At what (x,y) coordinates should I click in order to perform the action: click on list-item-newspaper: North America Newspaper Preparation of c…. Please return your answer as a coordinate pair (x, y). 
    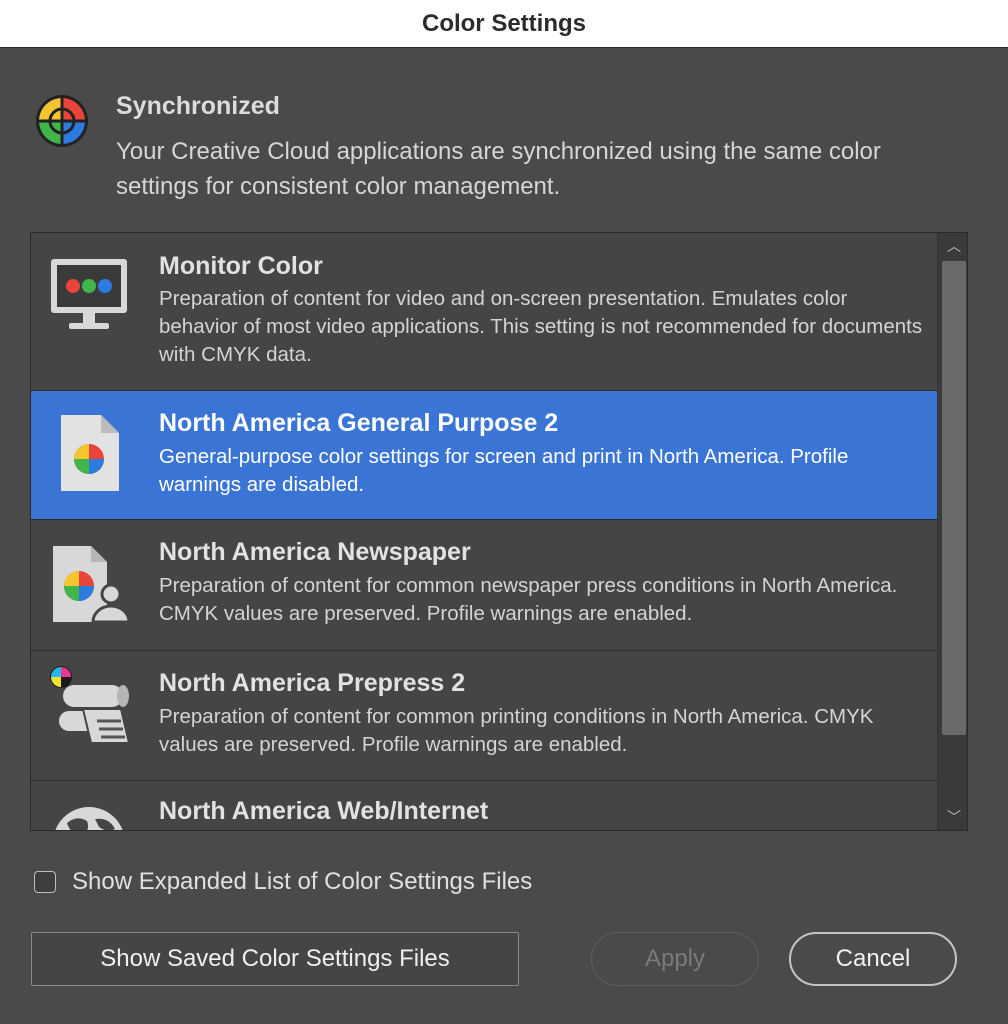
    Looking at the image, I should click on (484, 585).